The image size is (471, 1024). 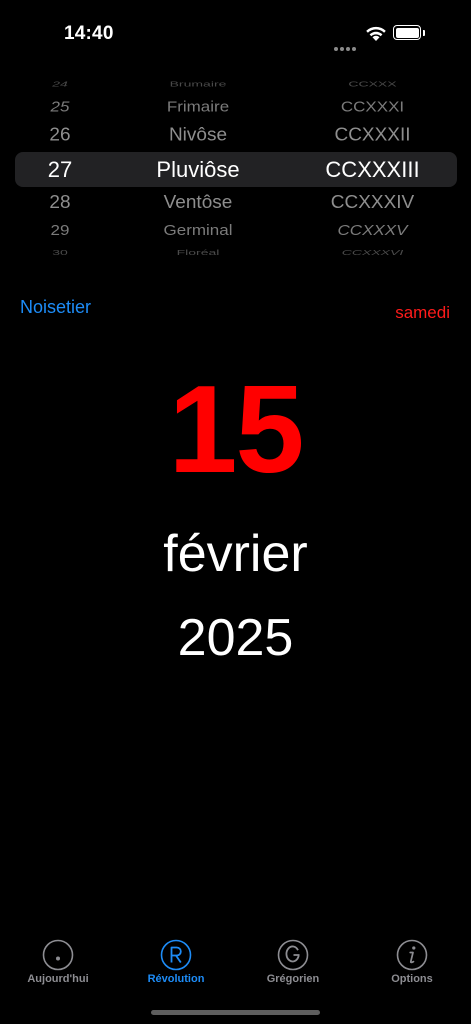 I want to click on picker-year: CCXXXI, so click(x=372, y=107).